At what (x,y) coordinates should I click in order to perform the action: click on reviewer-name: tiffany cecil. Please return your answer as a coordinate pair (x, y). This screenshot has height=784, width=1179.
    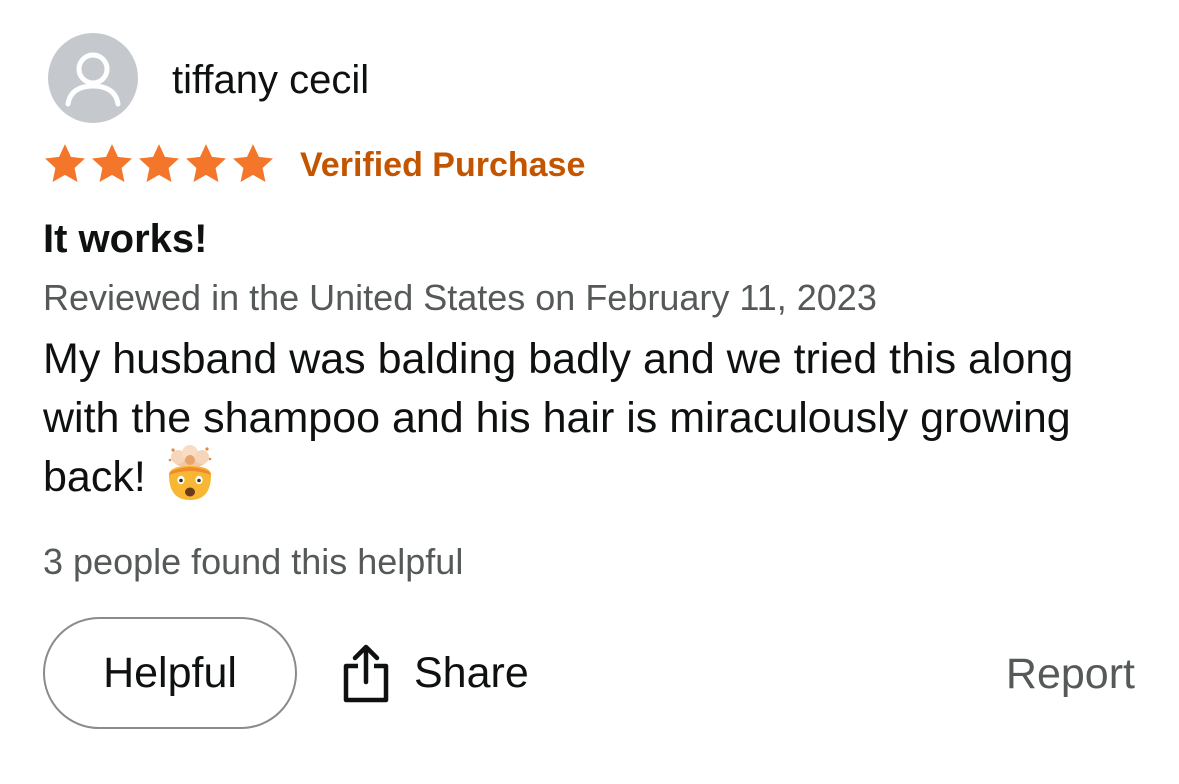
    Looking at the image, I should click on (270, 80).